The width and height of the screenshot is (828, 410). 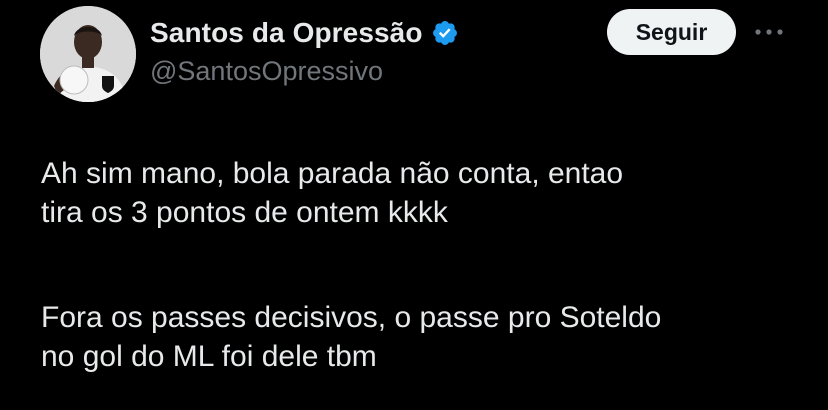 What do you see at coordinates (769, 32) in the screenshot?
I see `more-options-icon` at bounding box center [769, 32].